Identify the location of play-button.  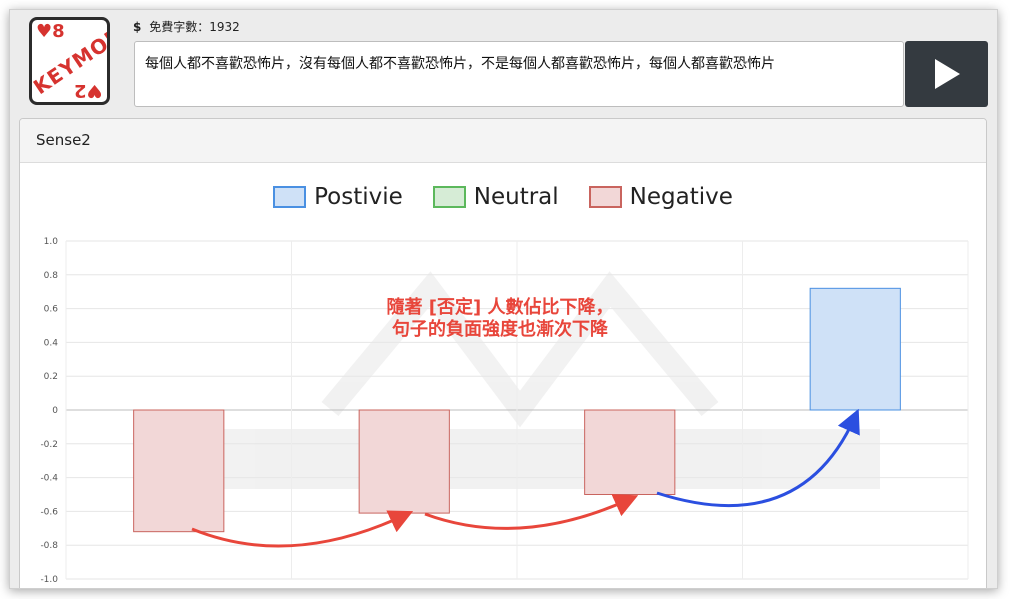
(946, 74).